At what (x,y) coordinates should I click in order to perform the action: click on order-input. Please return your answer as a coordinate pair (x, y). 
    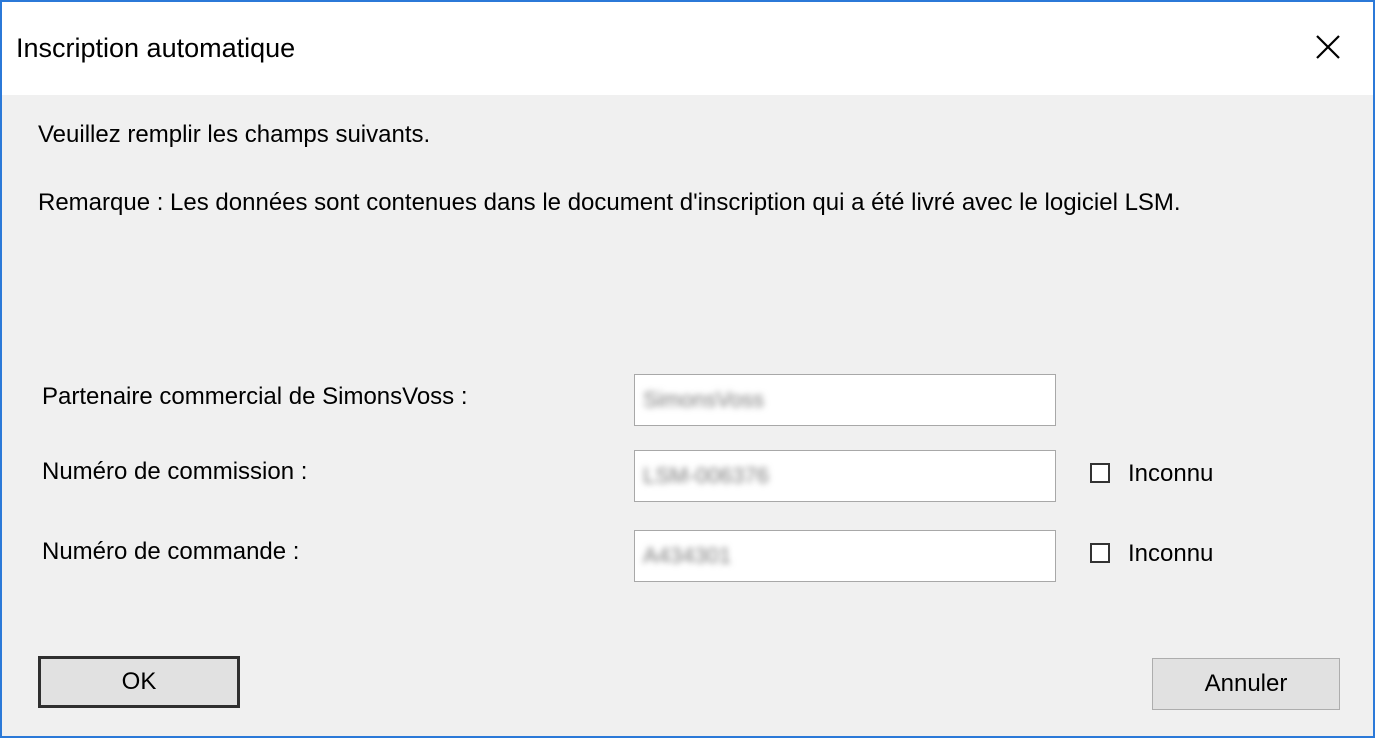
    Looking at the image, I should click on (845, 556).